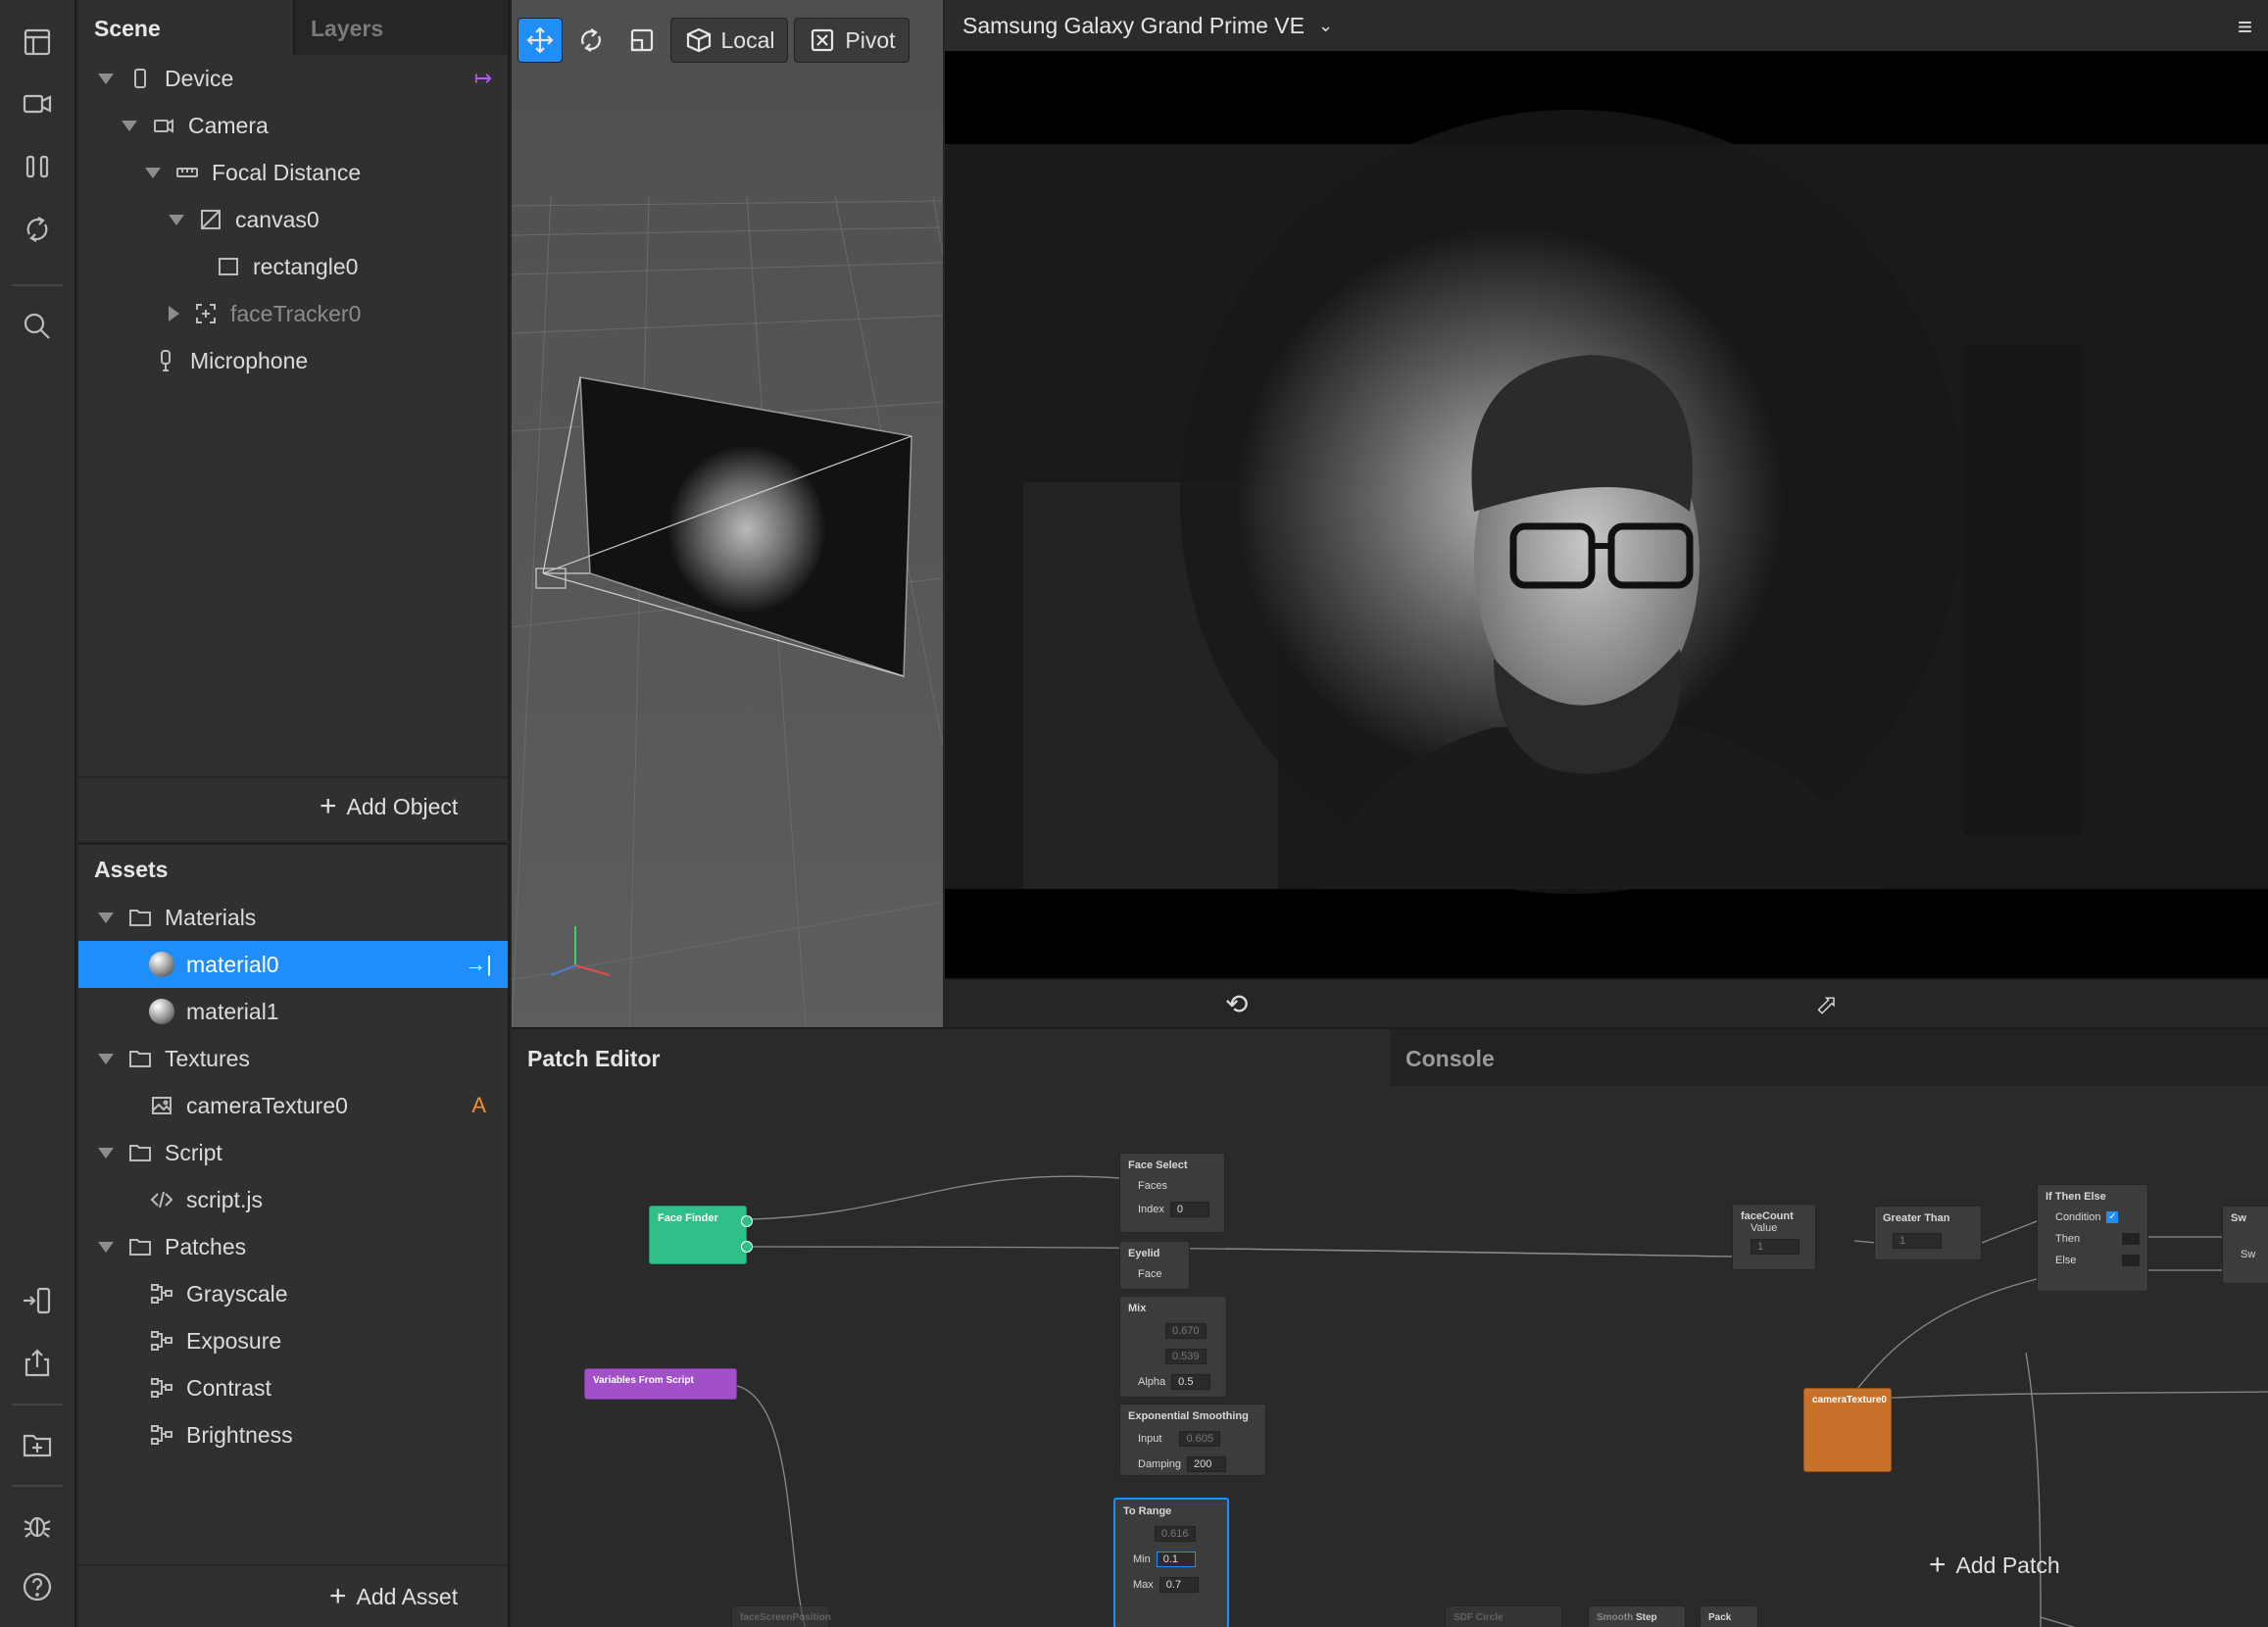  What do you see at coordinates (698, 1235) in the screenshot?
I see `node-face-finder: Face Finder` at bounding box center [698, 1235].